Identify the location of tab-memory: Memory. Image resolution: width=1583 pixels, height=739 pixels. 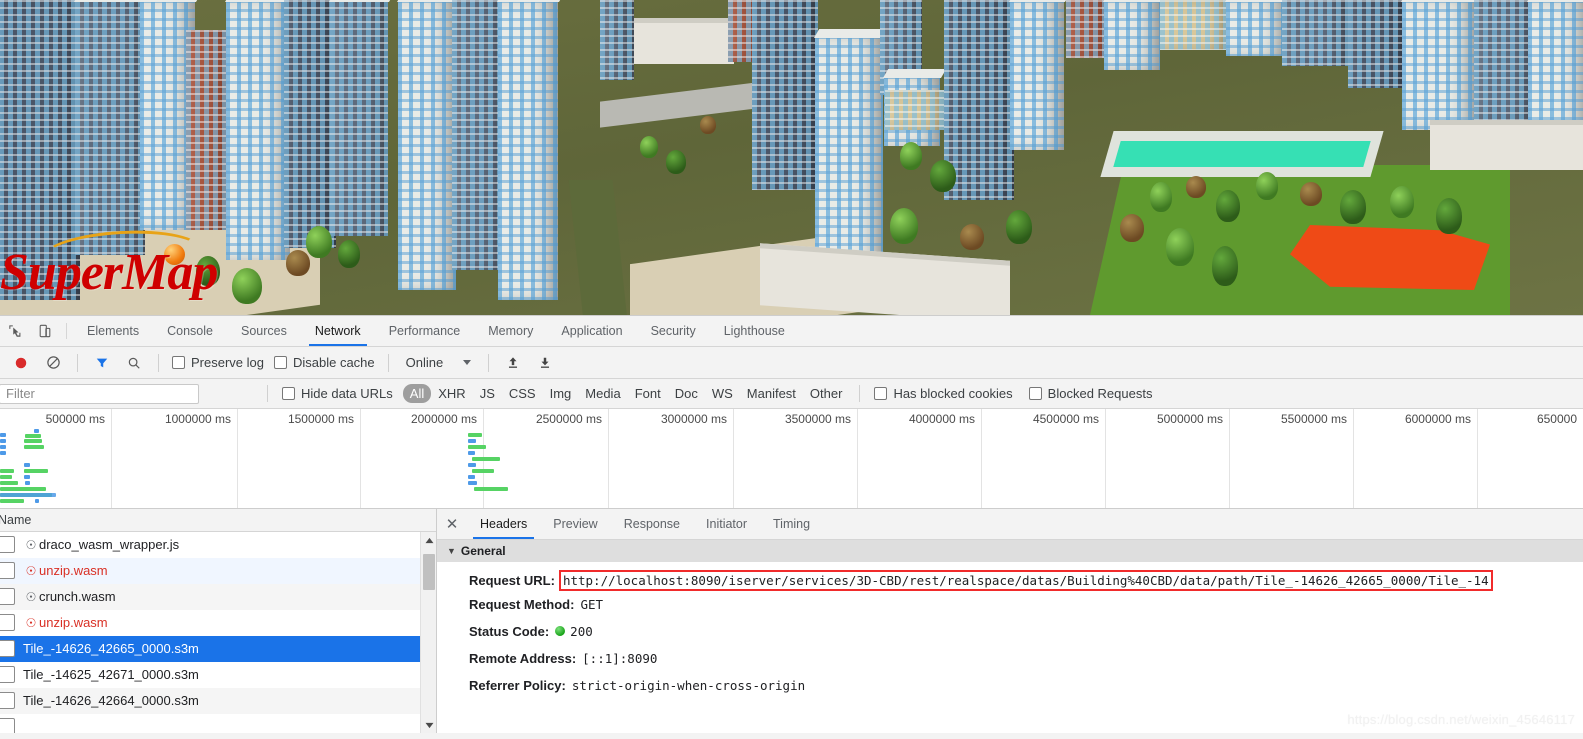
(510, 331).